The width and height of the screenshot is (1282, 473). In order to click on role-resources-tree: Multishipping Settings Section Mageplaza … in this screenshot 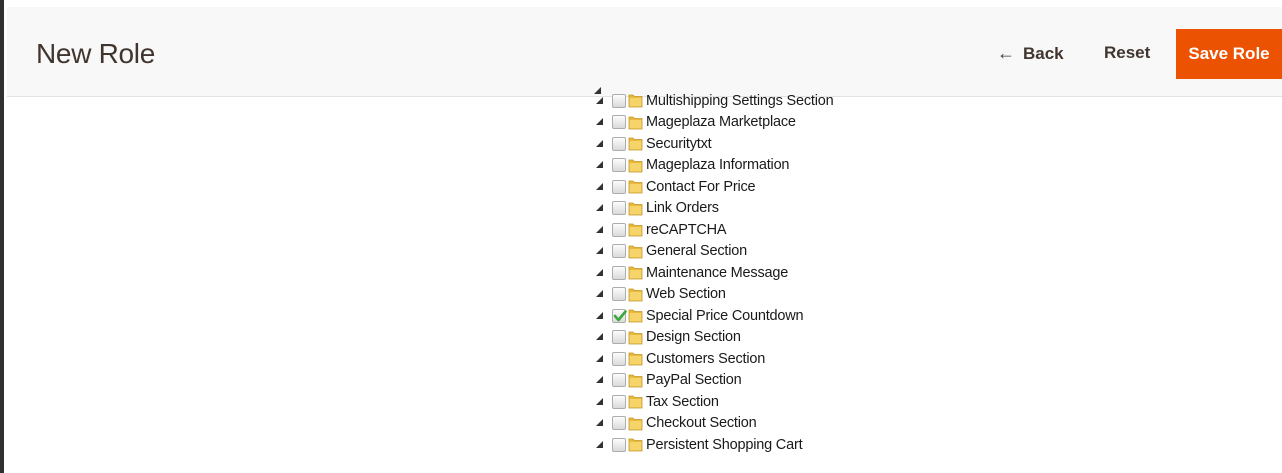, I will do `click(714, 273)`.